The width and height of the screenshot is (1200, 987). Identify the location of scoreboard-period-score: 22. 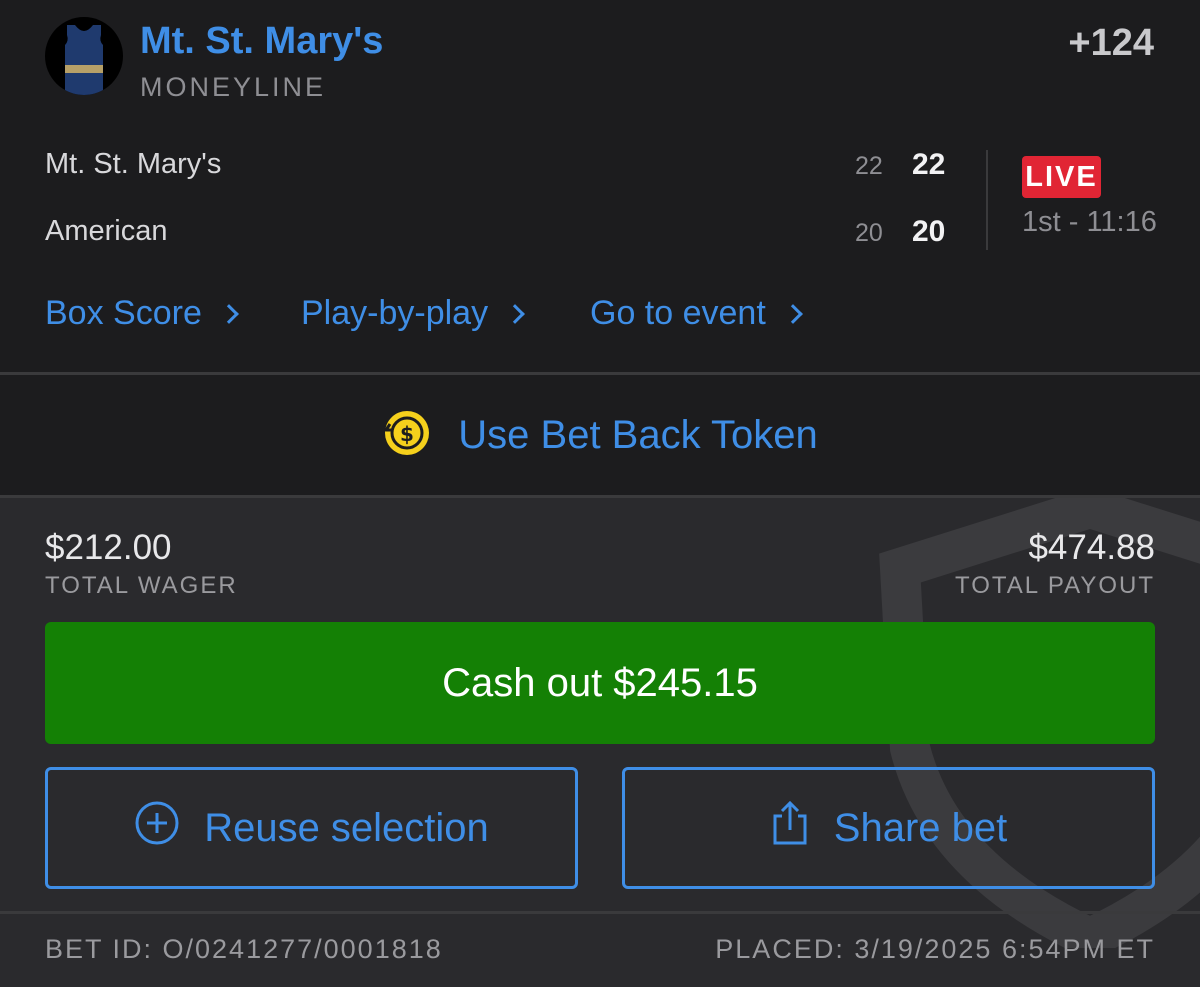
(869, 166).